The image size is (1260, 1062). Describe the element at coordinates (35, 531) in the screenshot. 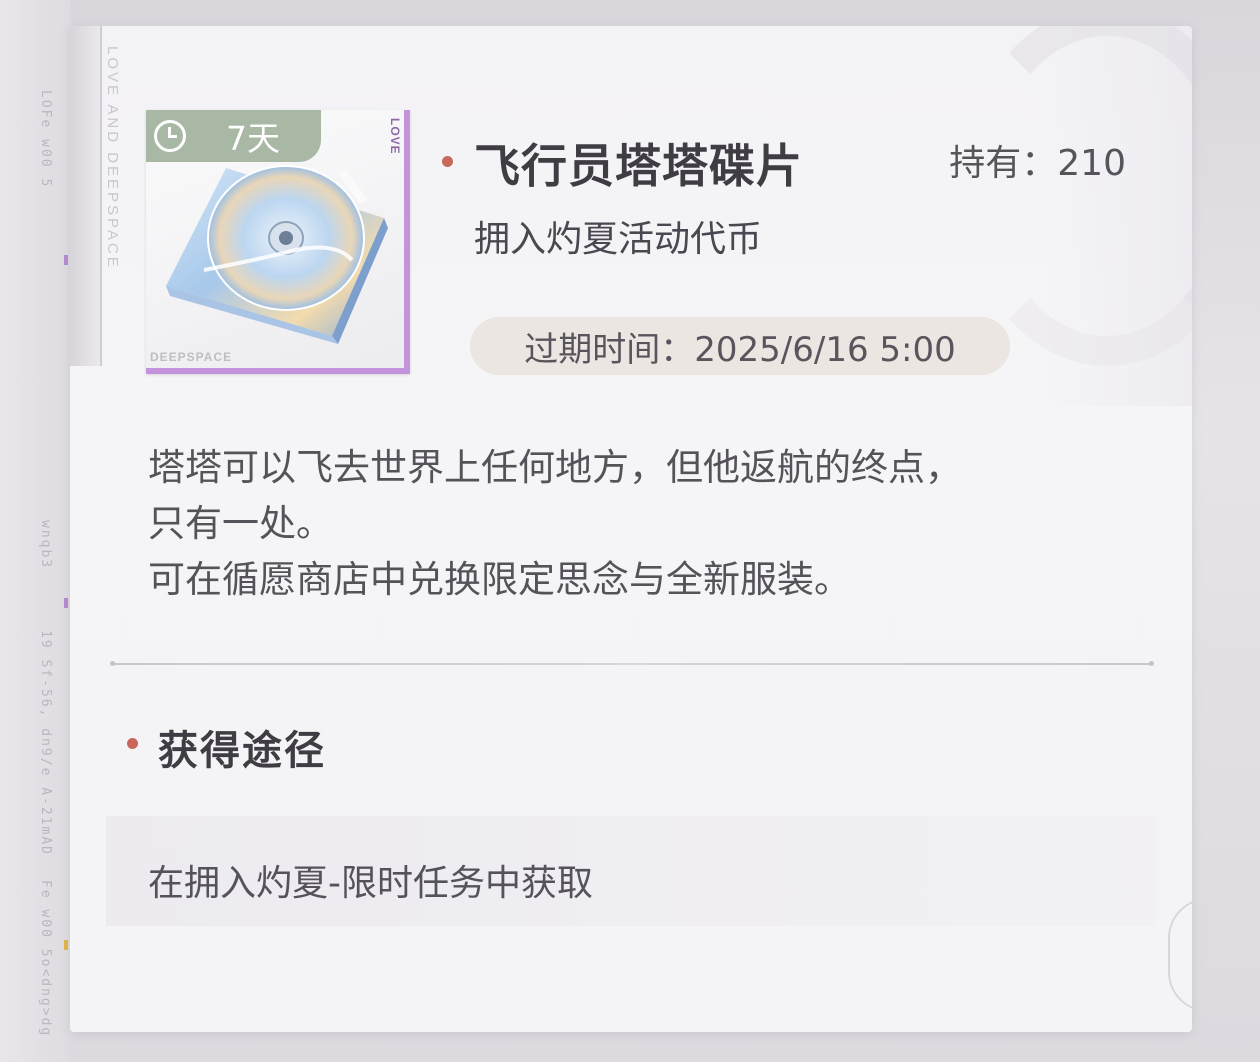

I see `background-panel` at that location.